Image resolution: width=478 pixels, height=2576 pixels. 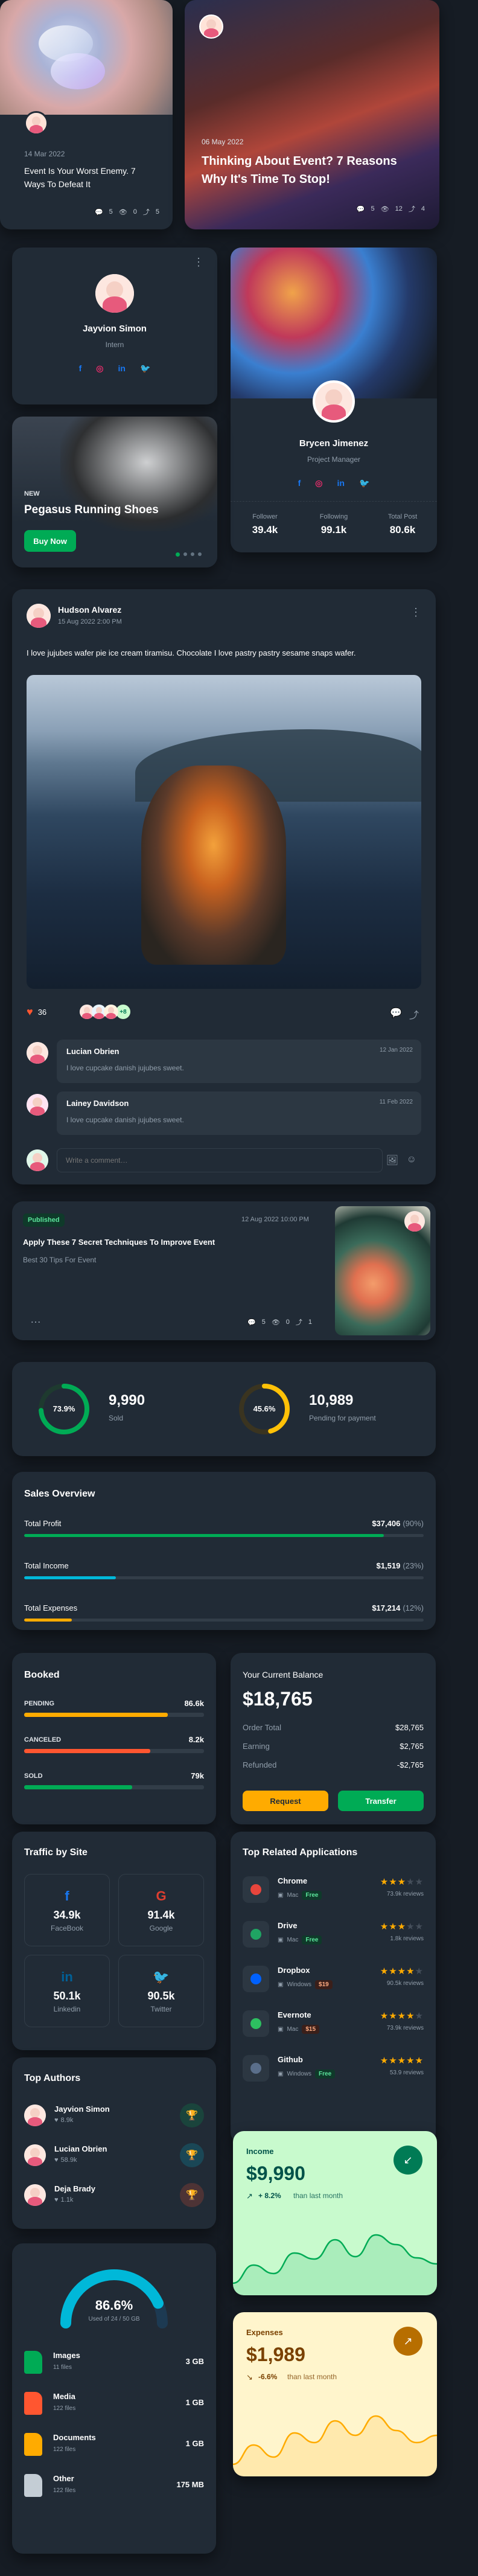 I want to click on trend-up-icon: ↗, so click(x=249, y=2195).